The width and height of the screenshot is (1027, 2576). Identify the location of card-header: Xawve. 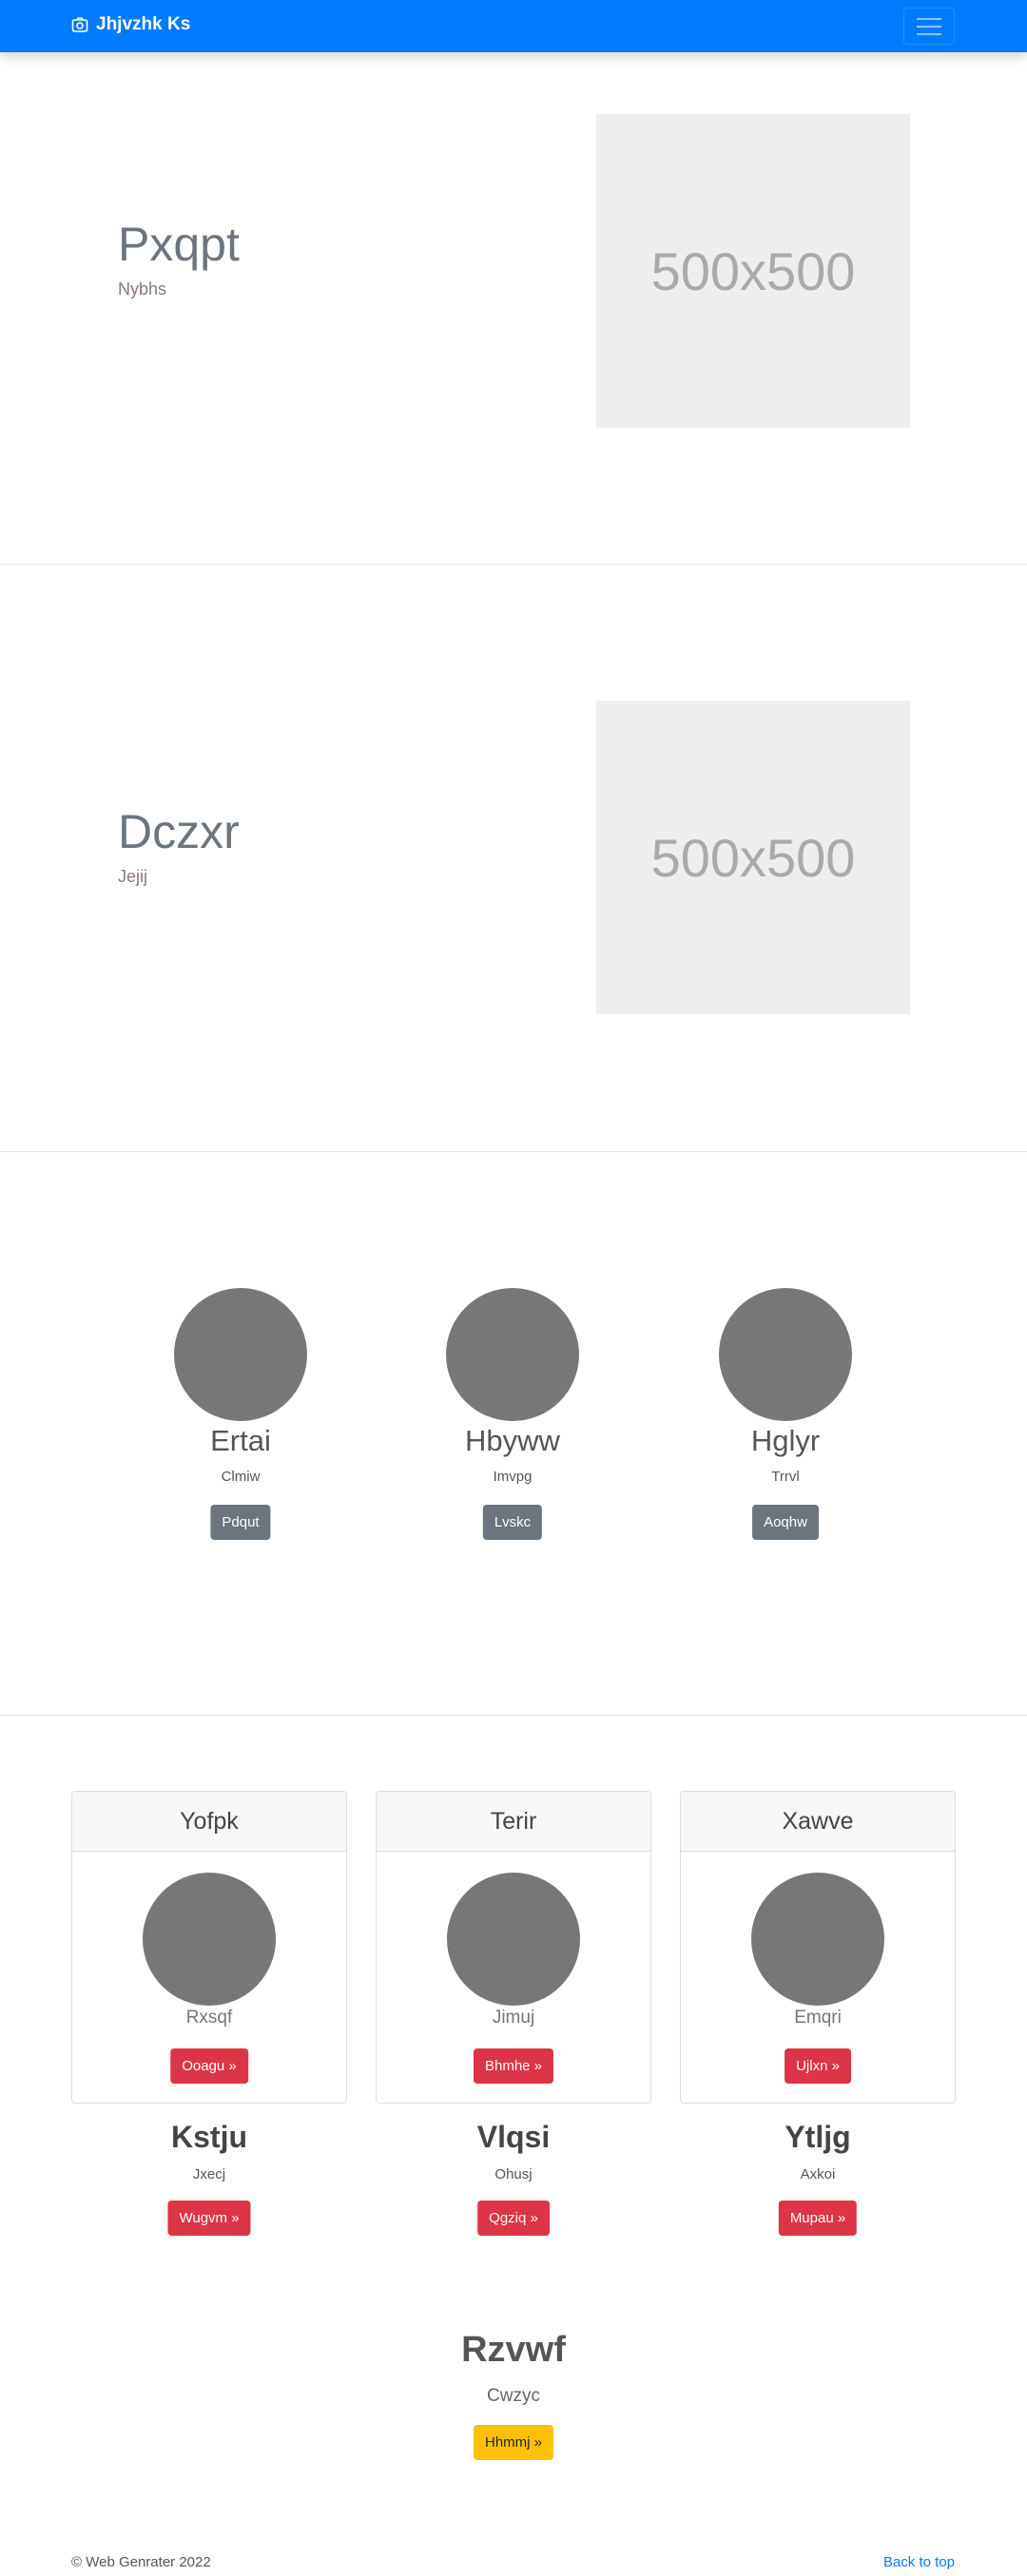
(818, 1822).